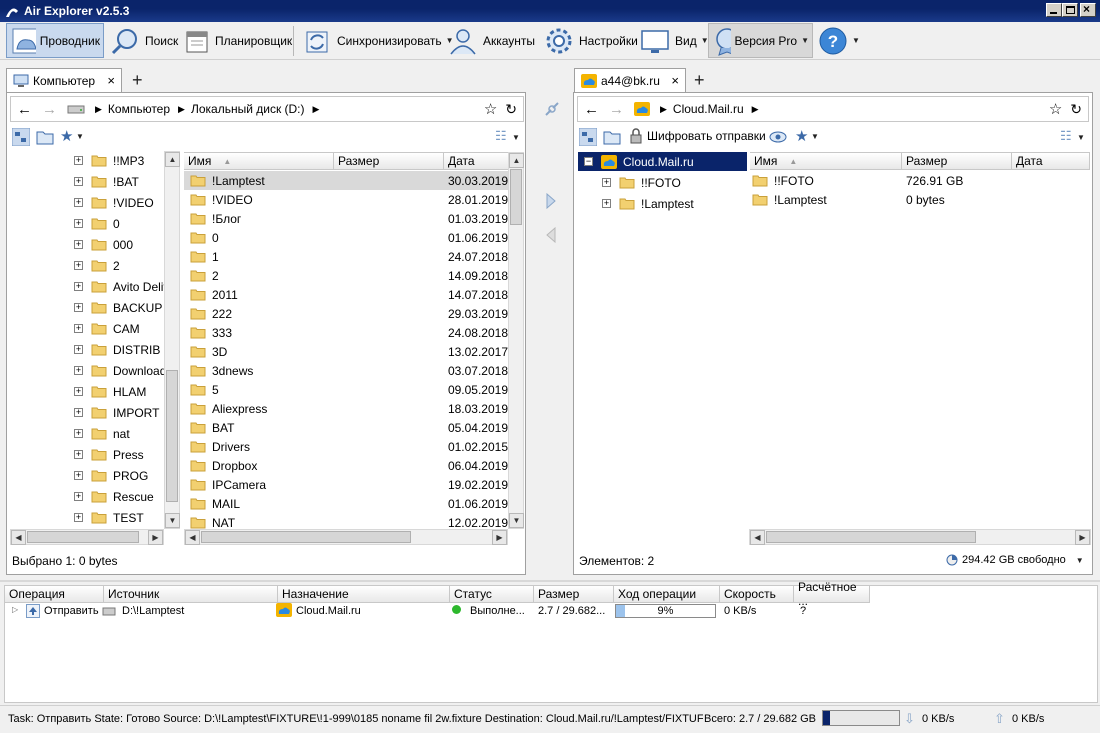 The image size is (1100, 733). What do you see at coordinates (121, 286) in the screenshot?
I see `tree-item: + Avito Deliv` at bounding box center [121, 286].